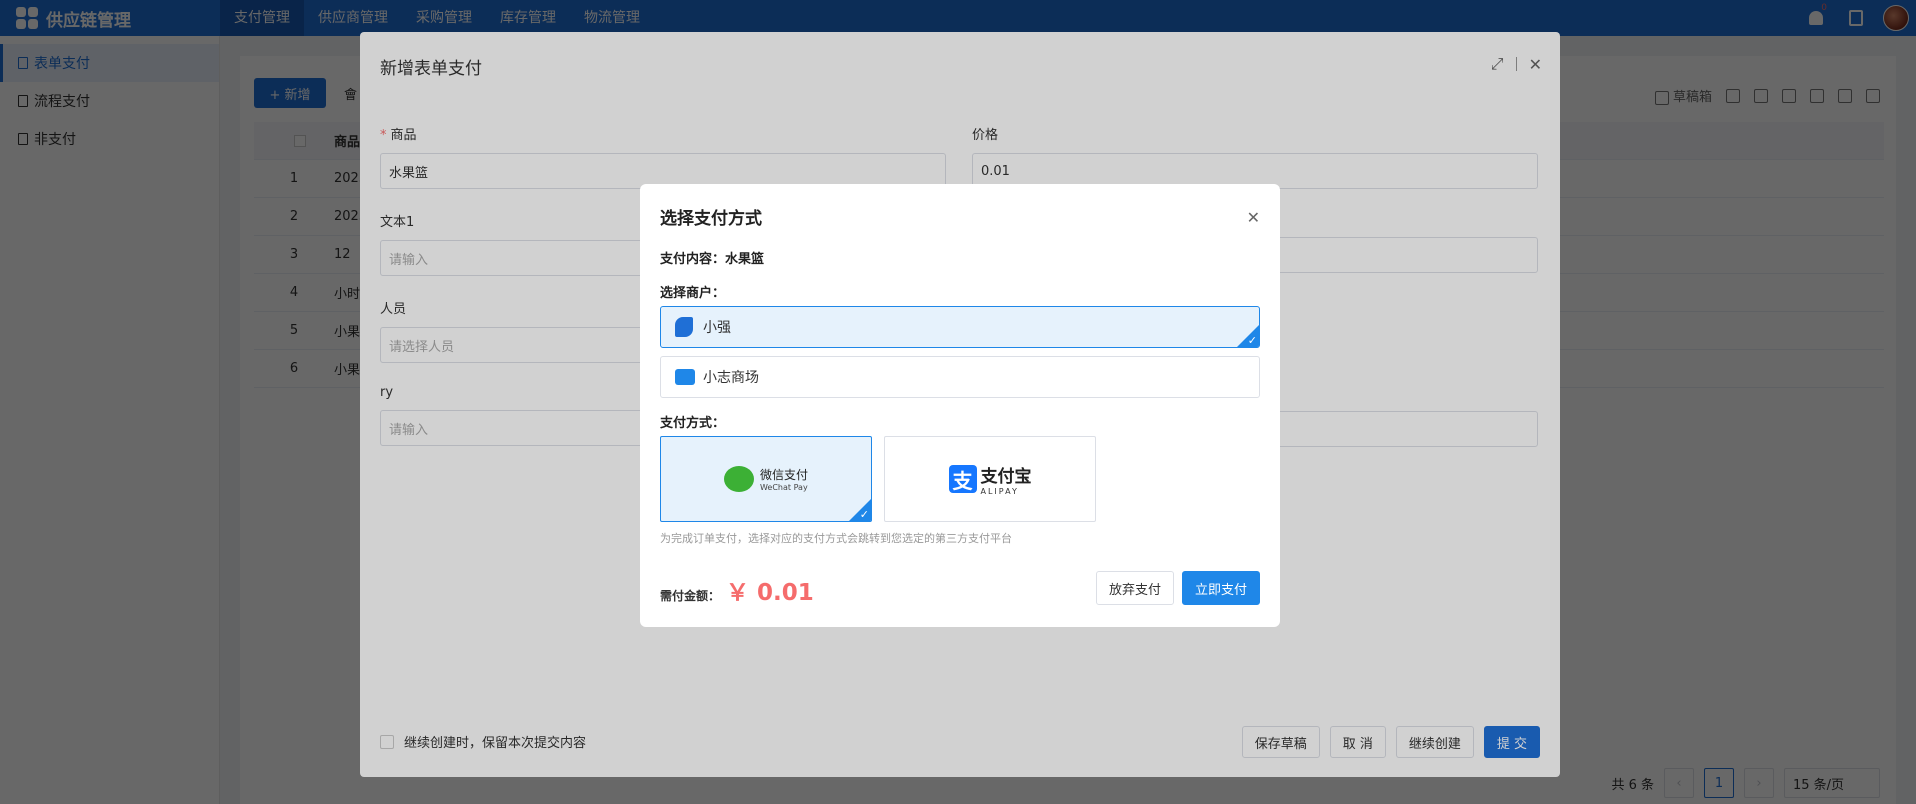  What do you see at coordinates (1253, 217) in the screenshot?
I see `close-icon: ✕` at bounding box center [1253, 217].